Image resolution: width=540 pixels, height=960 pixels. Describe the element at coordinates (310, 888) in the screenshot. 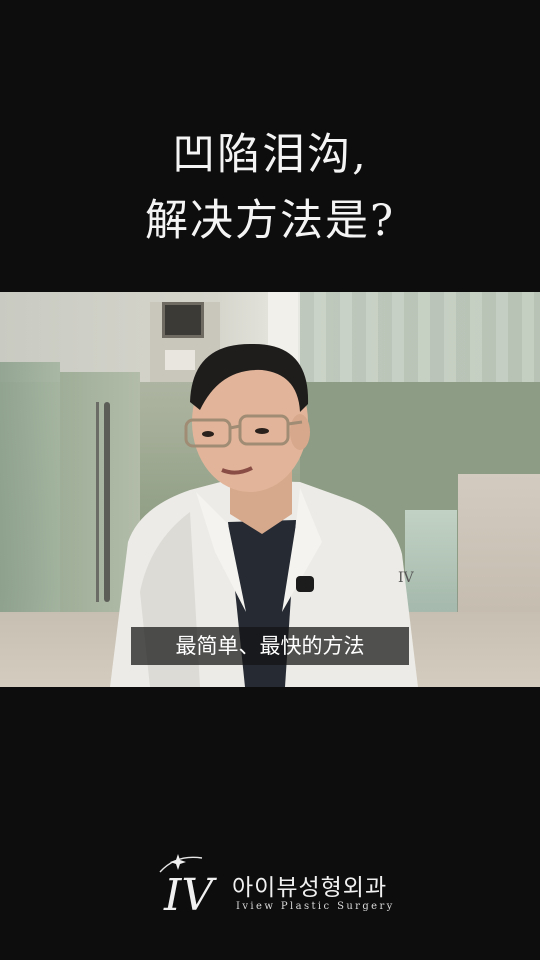

I see `brand-name-korean: 아이뷰성형외과` at that location.